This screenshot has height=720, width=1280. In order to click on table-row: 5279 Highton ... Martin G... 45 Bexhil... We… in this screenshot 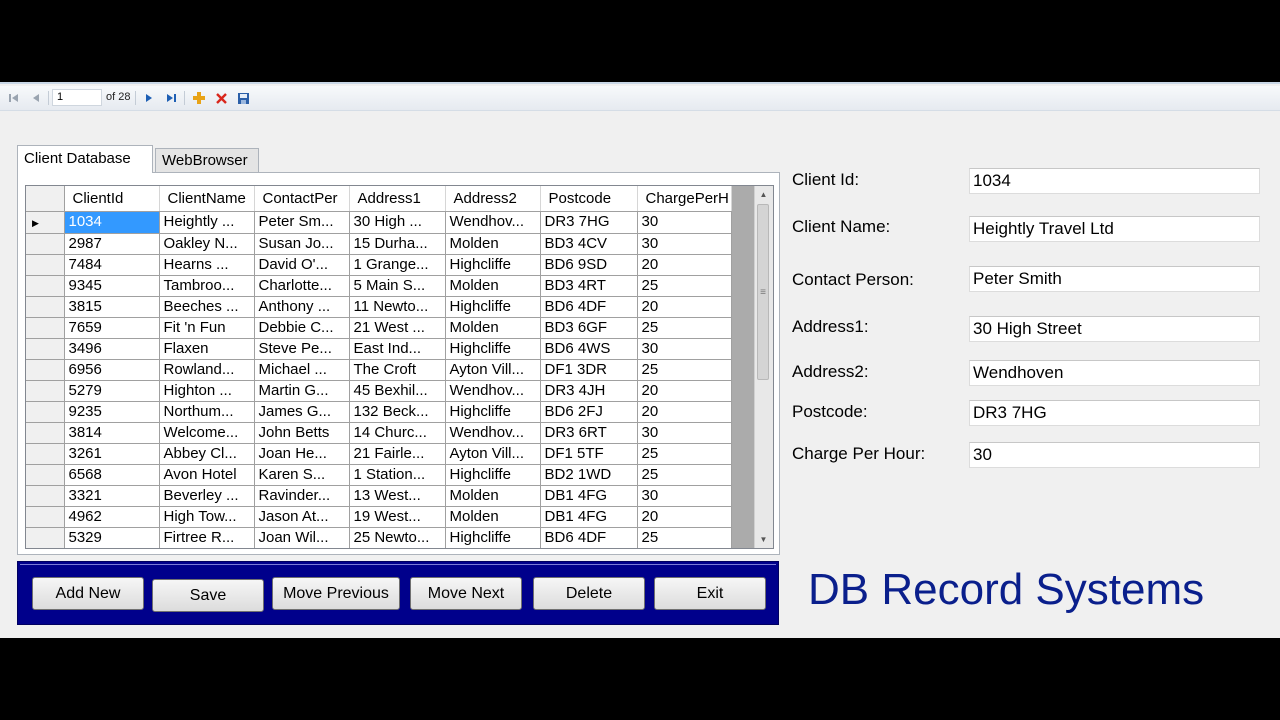, I will do `click(379, 391)`.